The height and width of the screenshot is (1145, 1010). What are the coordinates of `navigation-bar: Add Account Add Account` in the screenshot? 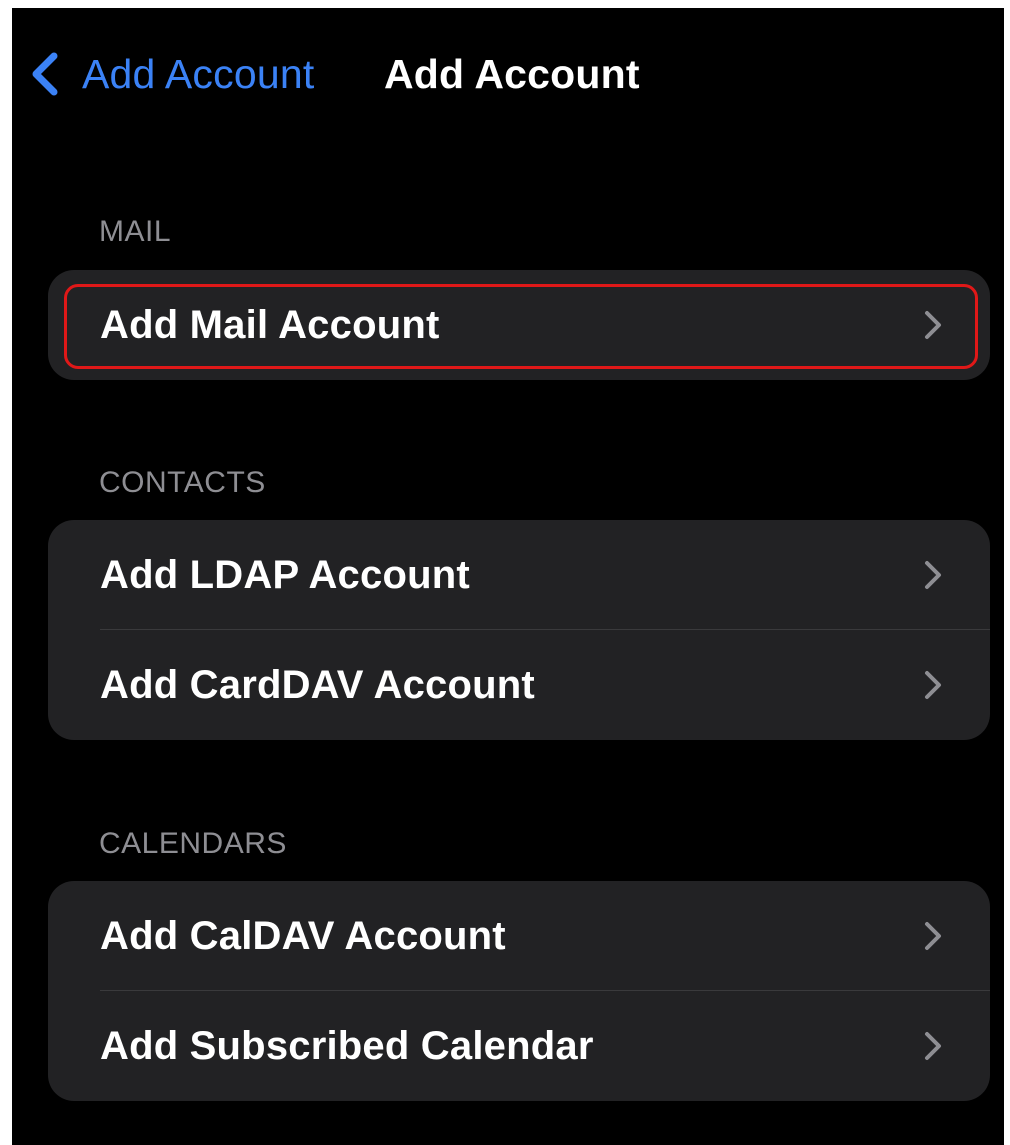 It's located at (508, 73).